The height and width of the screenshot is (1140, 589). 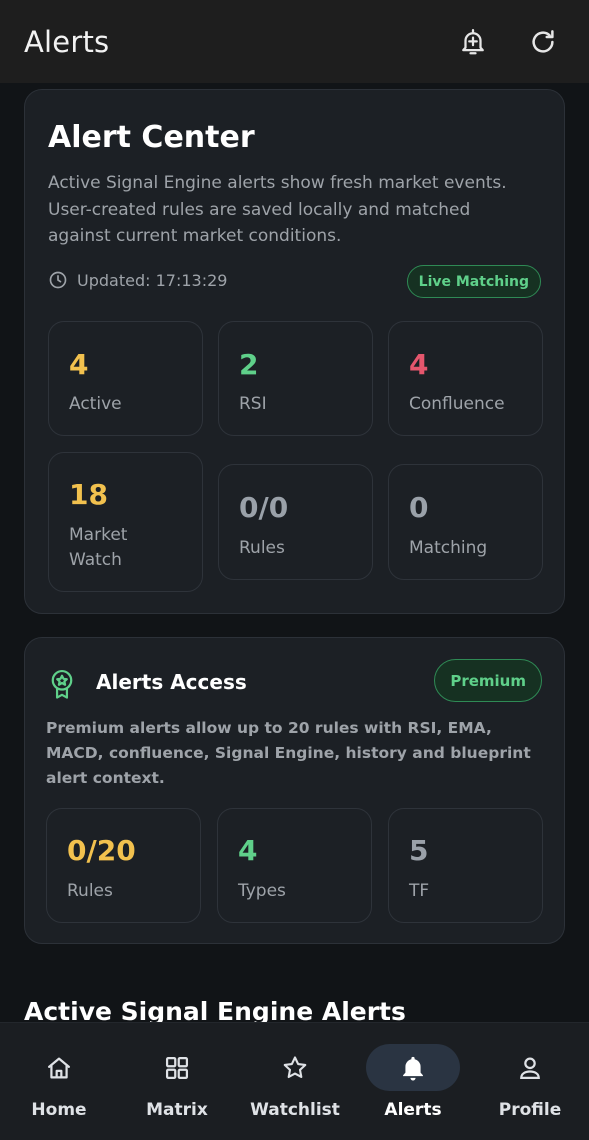 What do you see at coordinates (264, 507) in the screenshot?
I see `stat-value: 0/0` at bounding box center [264, 507].